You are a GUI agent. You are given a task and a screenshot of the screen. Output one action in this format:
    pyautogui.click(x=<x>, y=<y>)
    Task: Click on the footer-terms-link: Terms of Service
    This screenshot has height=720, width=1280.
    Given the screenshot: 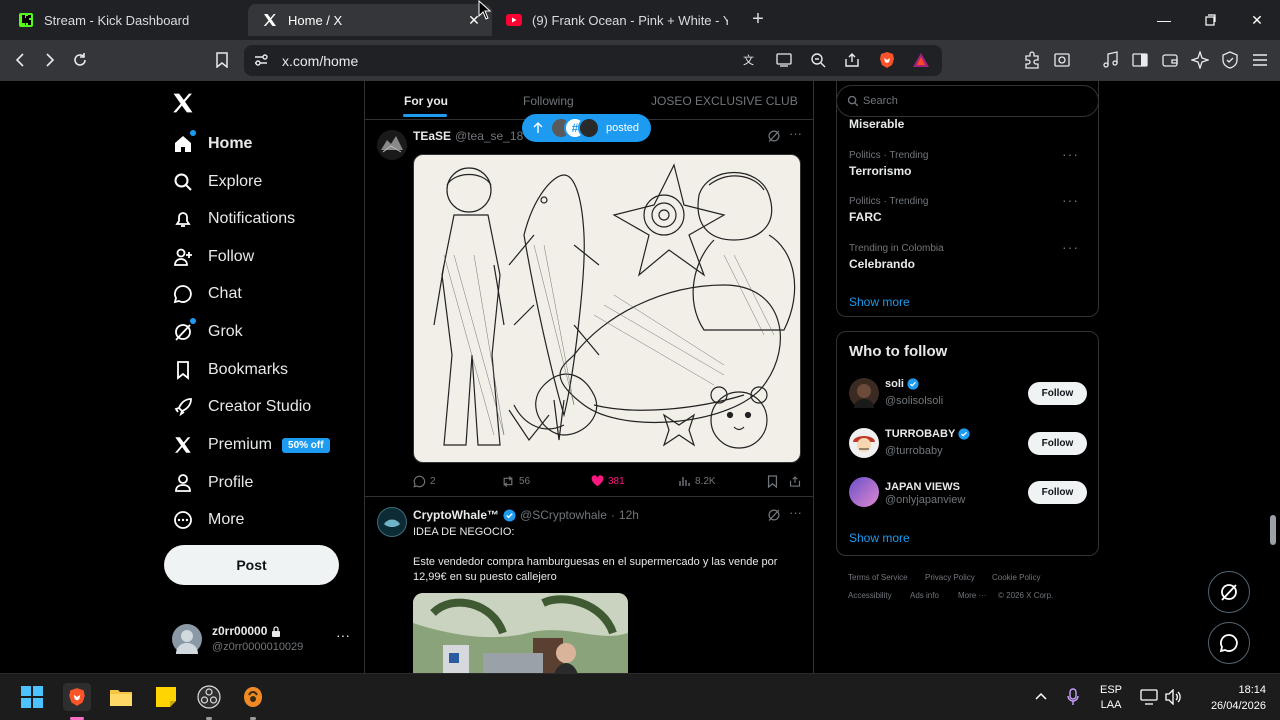 What is the action you would take?
    pyautogui.click(x=878, y=577)
    